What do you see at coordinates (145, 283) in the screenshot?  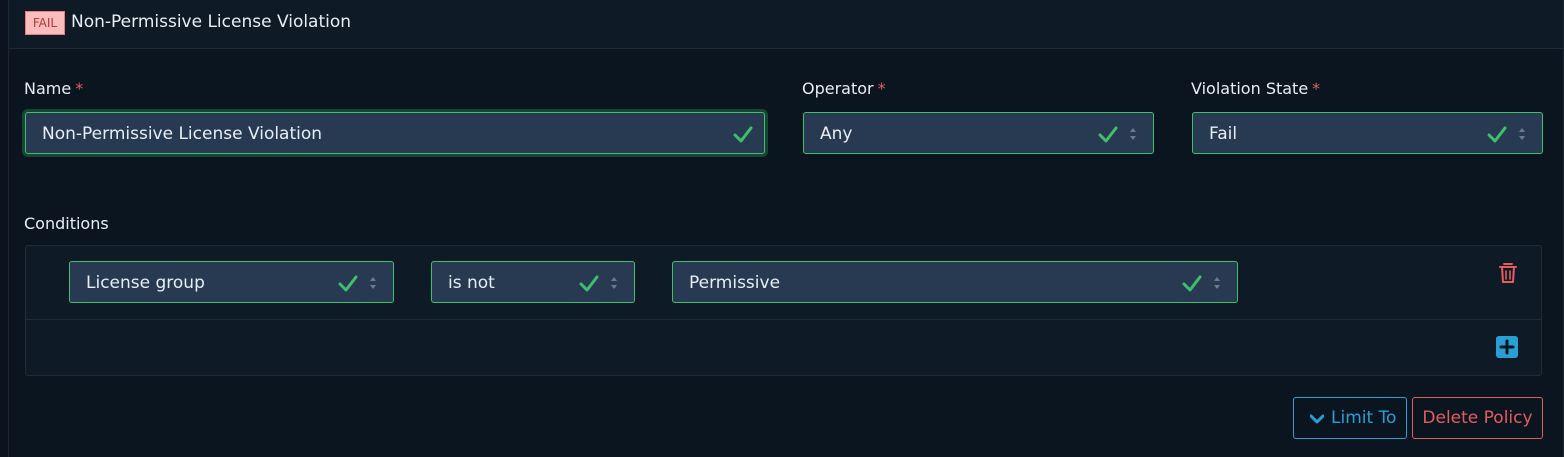 I see `condition-subject-value: License group` at bounding box center [145, 283].